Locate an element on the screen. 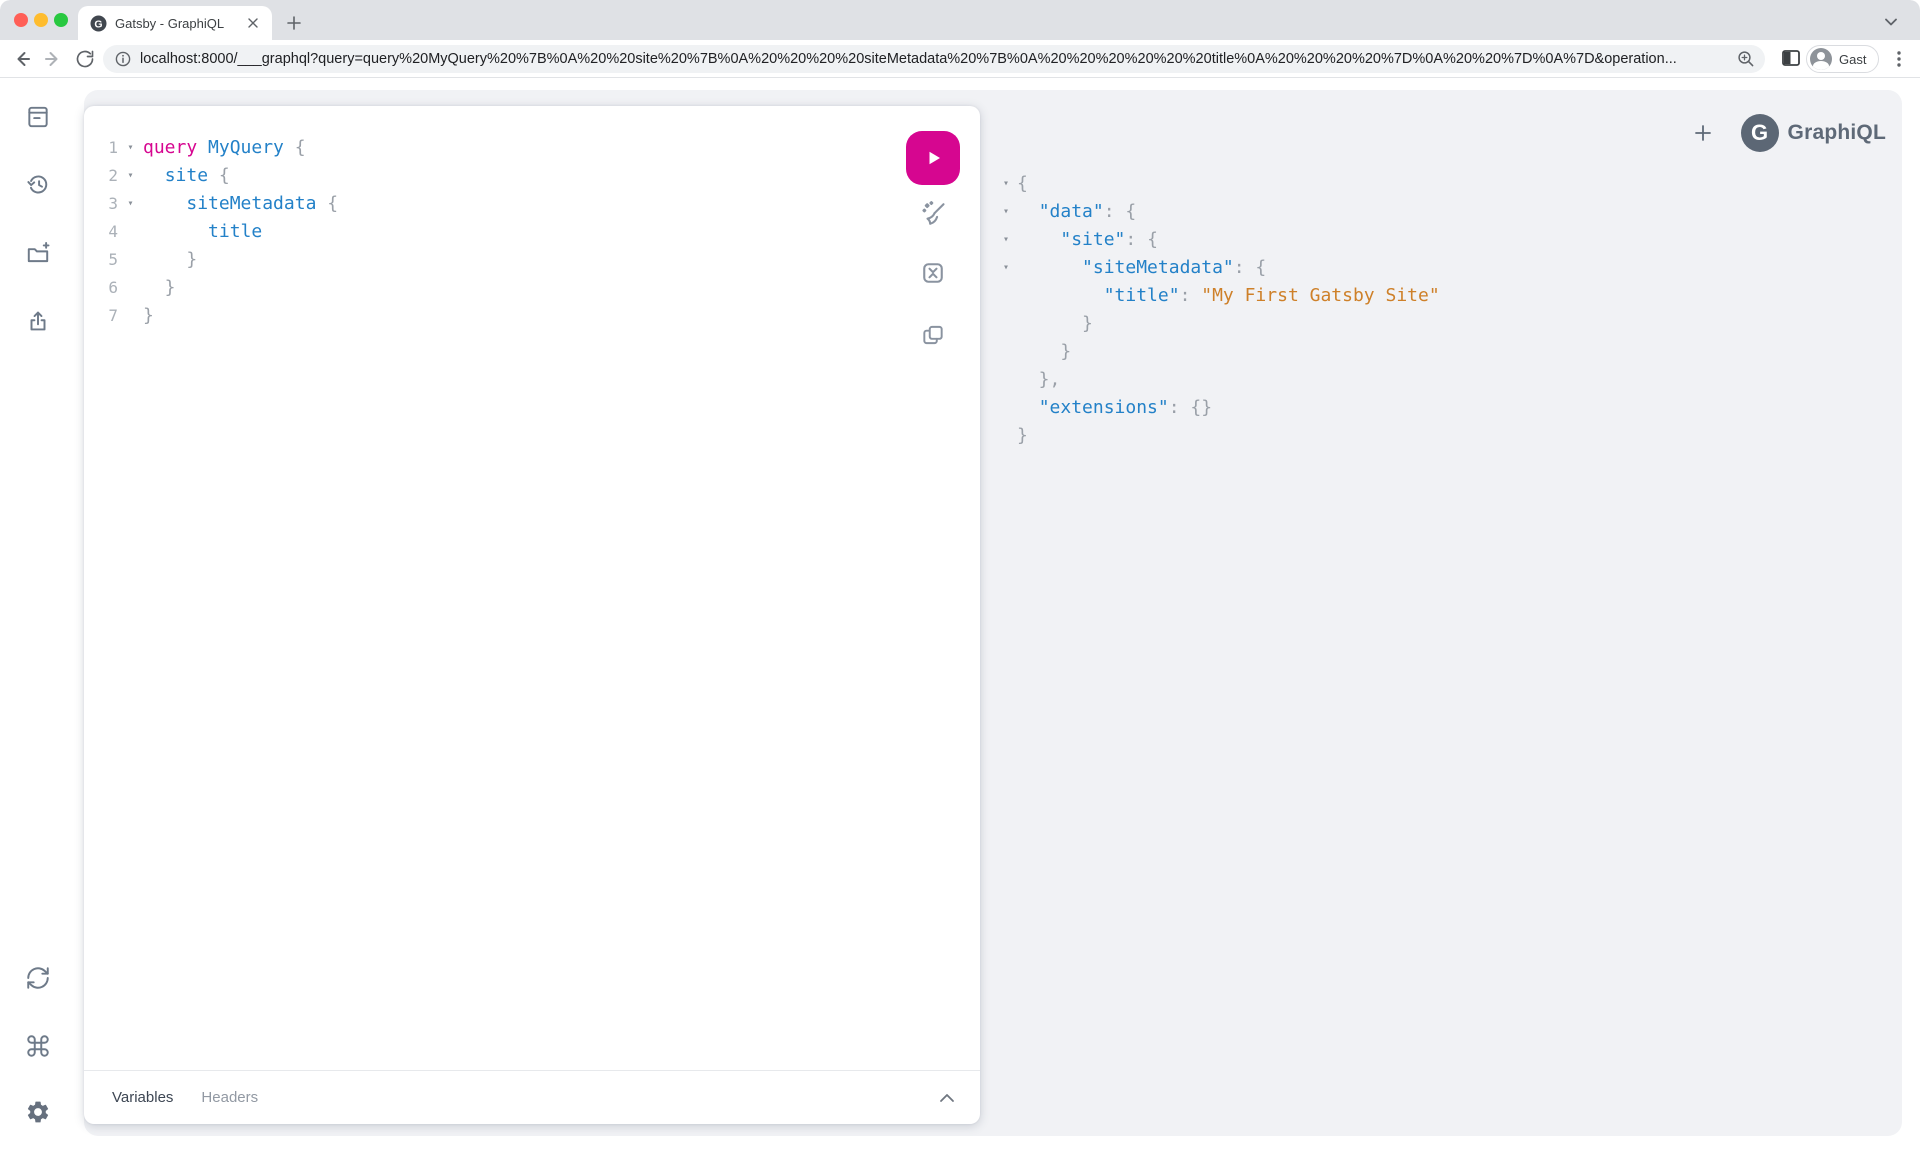 This screenshot has height=1159, width=1920. new-tab-button is located at coordinates (294, 23).